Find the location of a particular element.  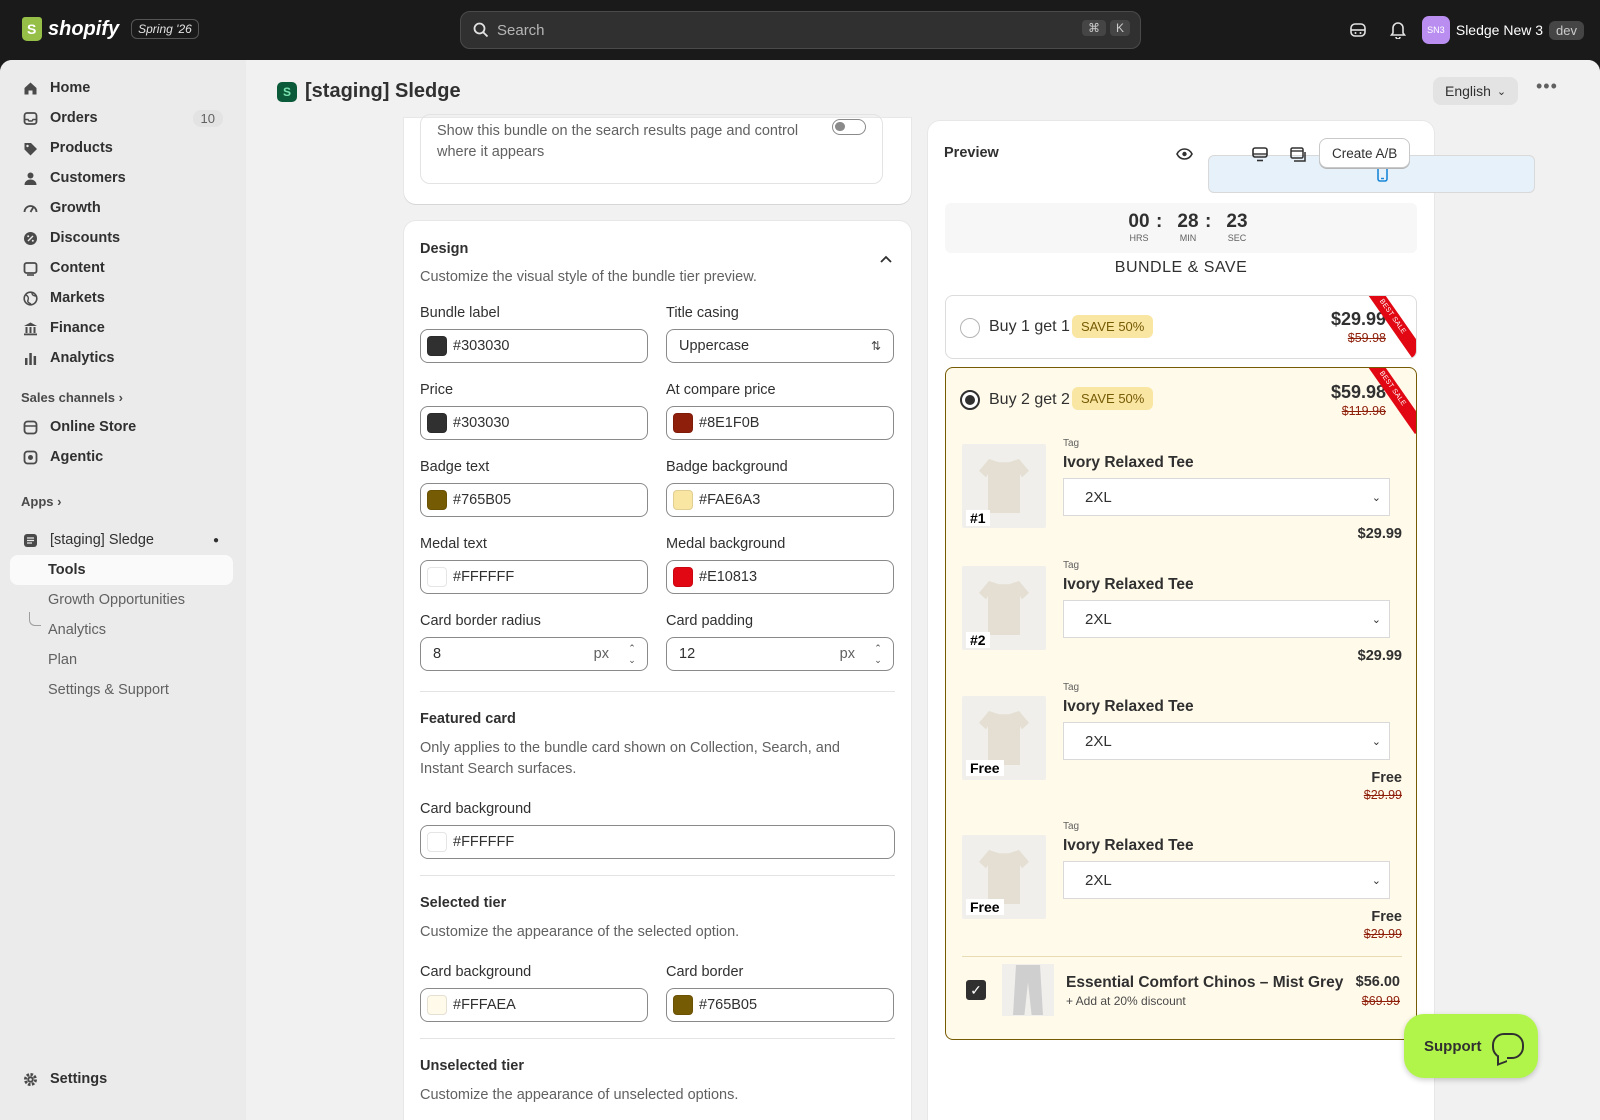

price-color-field: #303030 is located at coordinates (534, 423).